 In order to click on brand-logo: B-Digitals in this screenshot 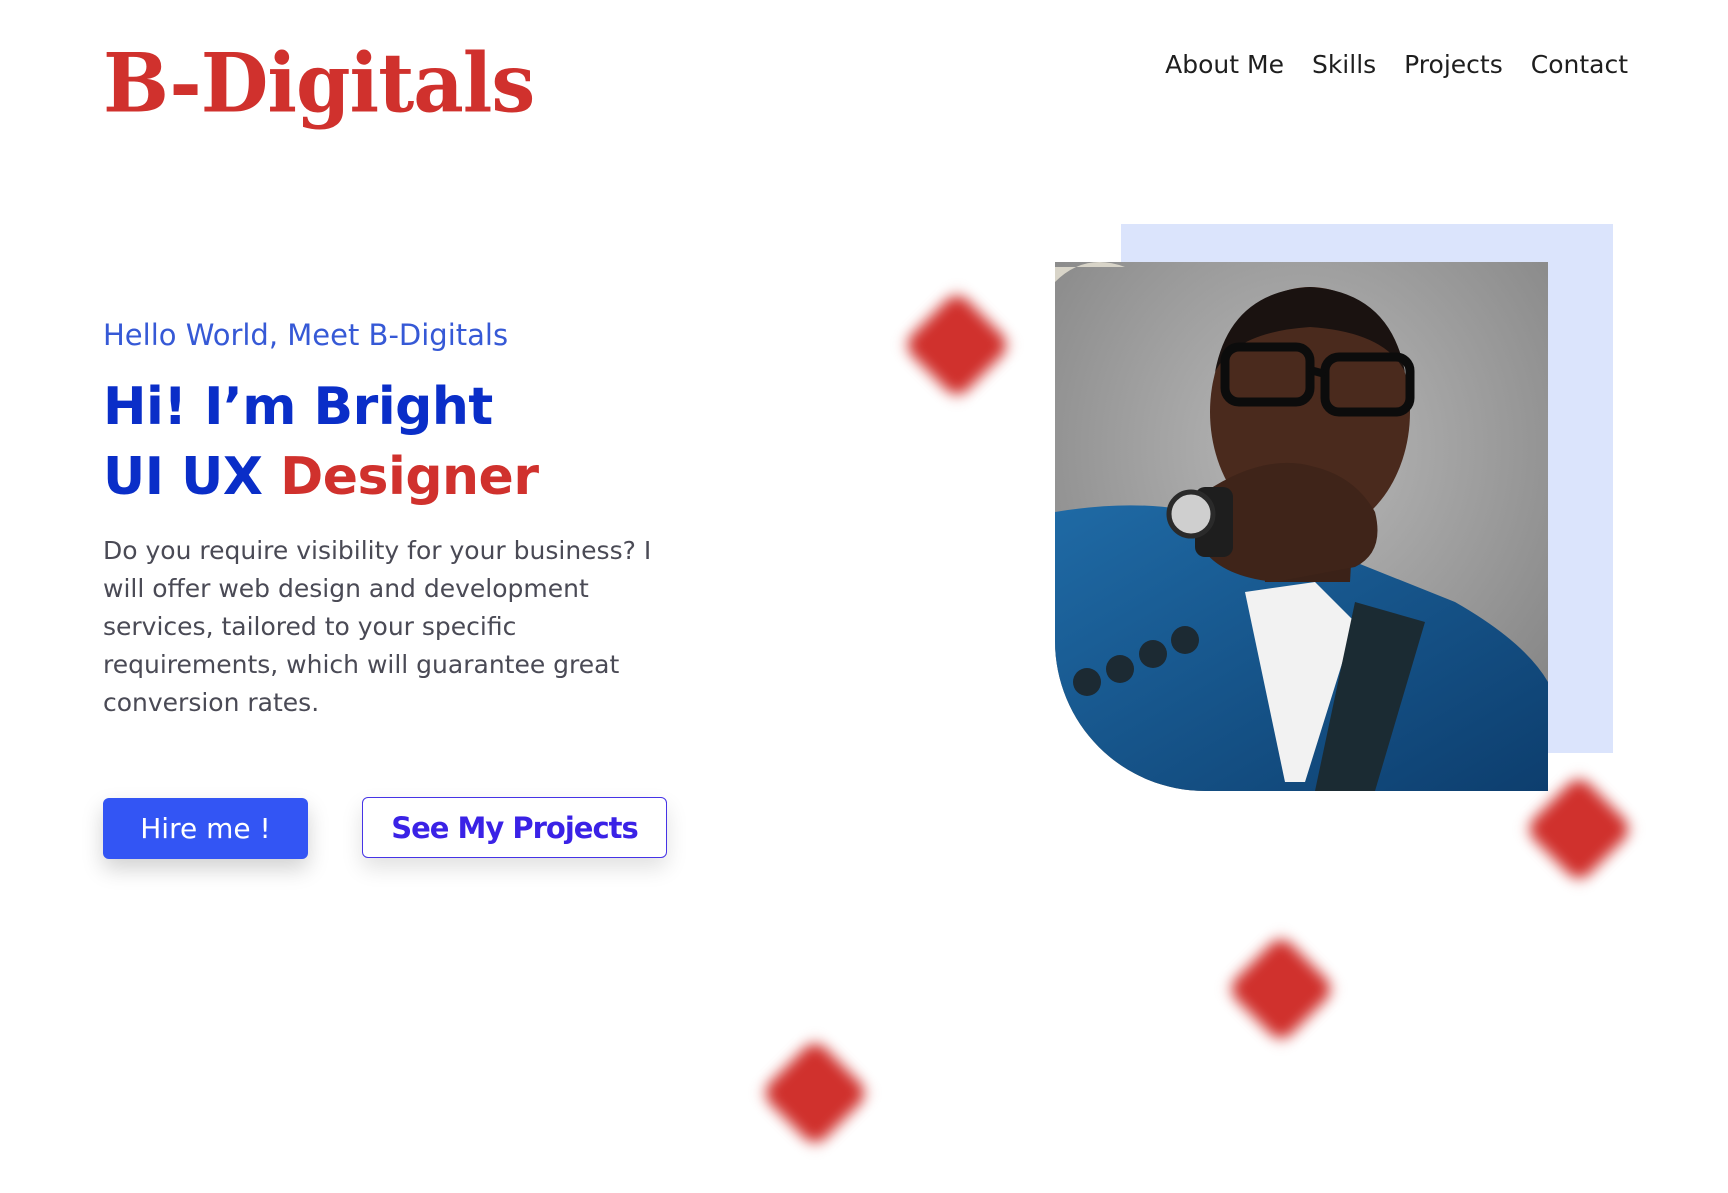, I will do `click(319, 84)`.